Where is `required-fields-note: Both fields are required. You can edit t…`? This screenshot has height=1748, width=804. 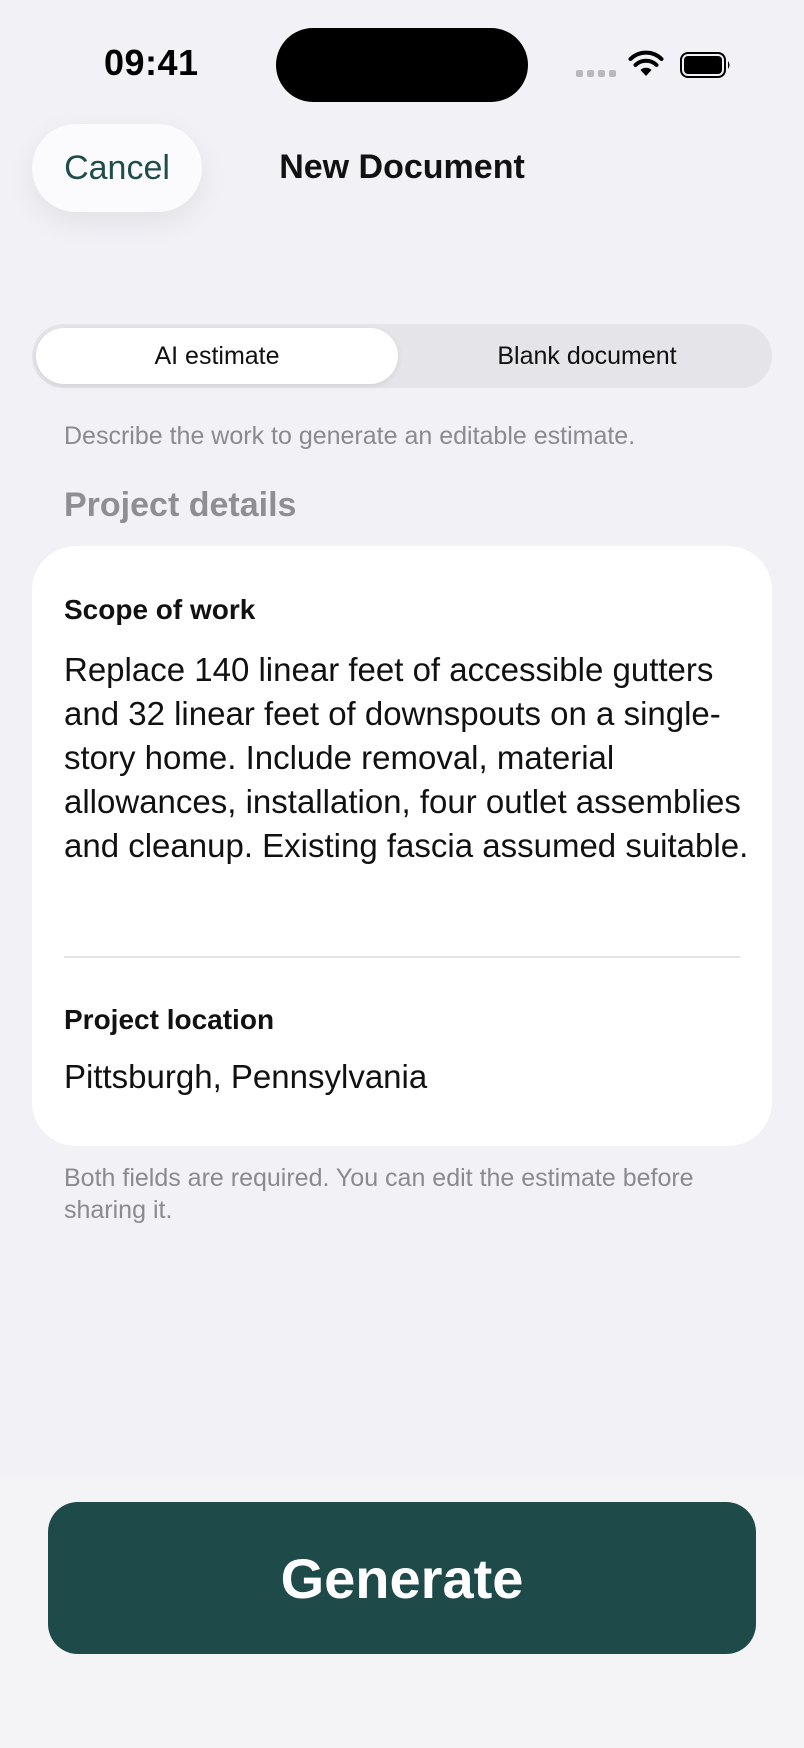
required-fields-note: Both fields are required. You can edit t… is located at coordinates (379, 1194).